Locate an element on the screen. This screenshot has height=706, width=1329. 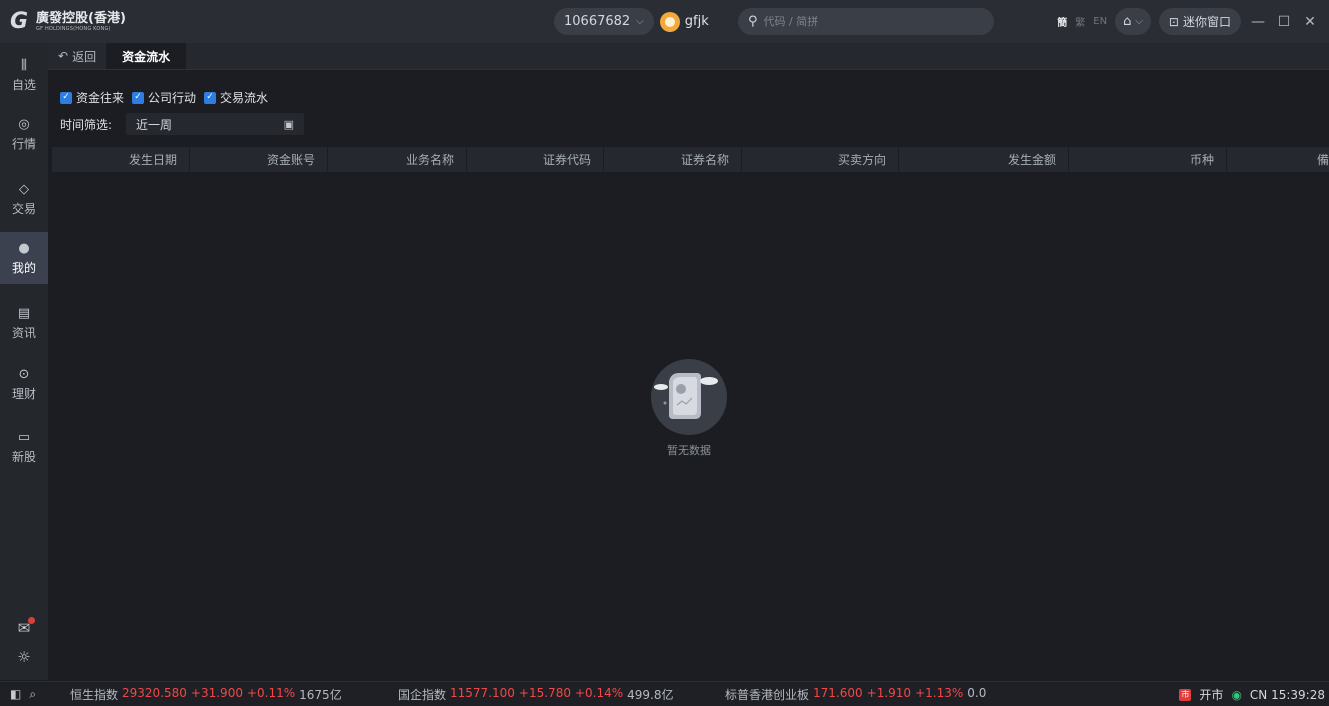
minimize-icon: — is located at coordinates (1258, 22).